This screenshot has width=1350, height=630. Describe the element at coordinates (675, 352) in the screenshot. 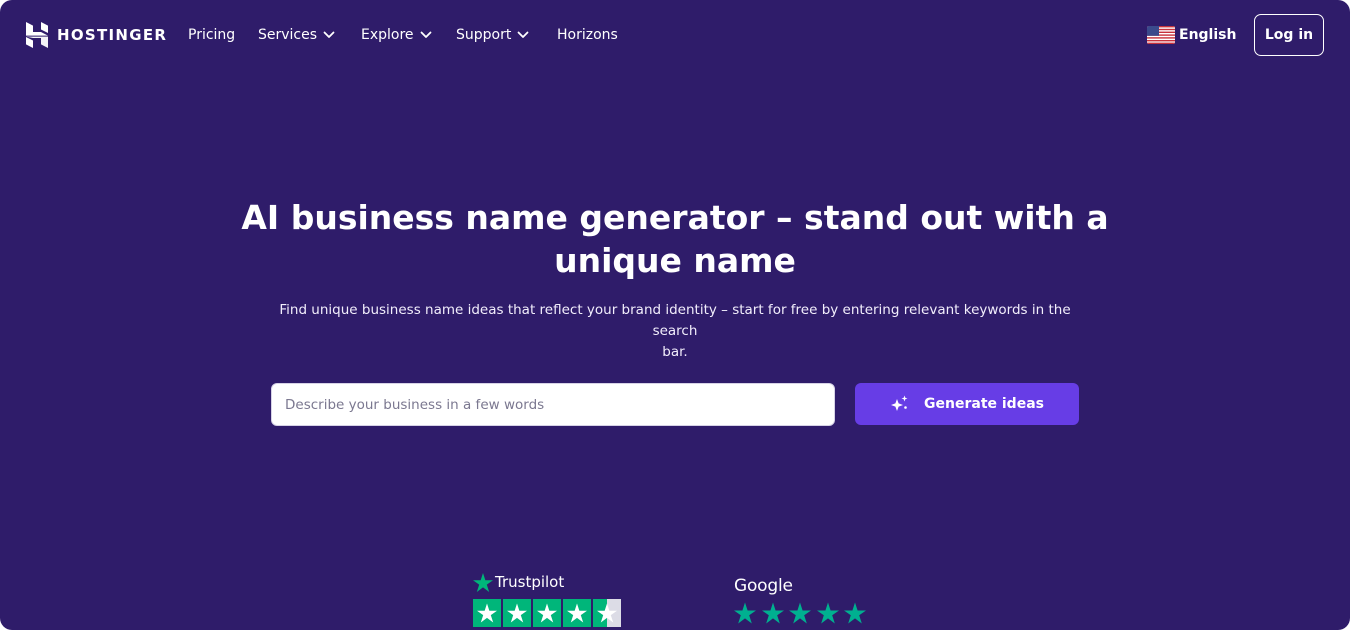

I see `page-subtitle-line: bar.` at that location.